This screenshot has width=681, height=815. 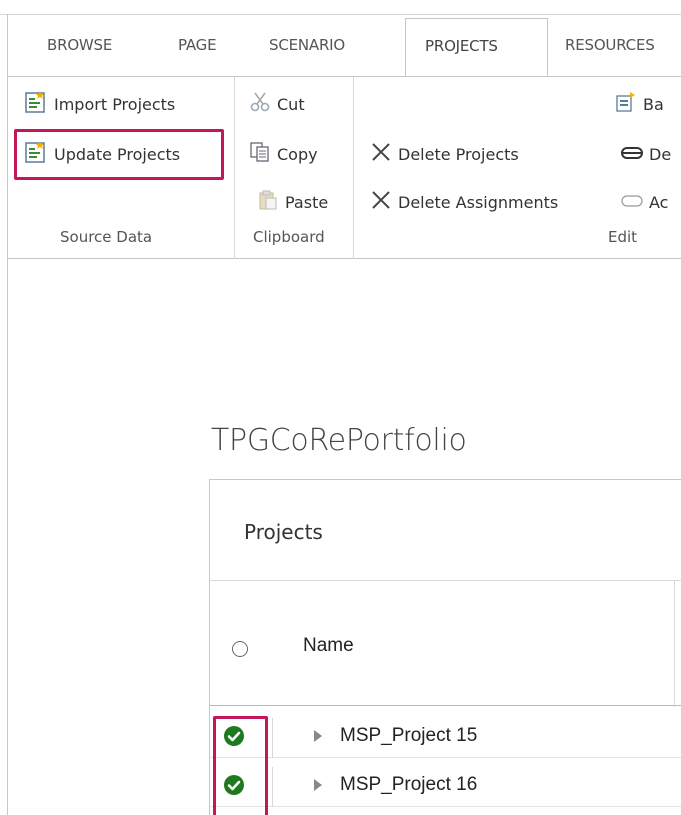 I want to click on paste-icon, so click(x=268, y=202).